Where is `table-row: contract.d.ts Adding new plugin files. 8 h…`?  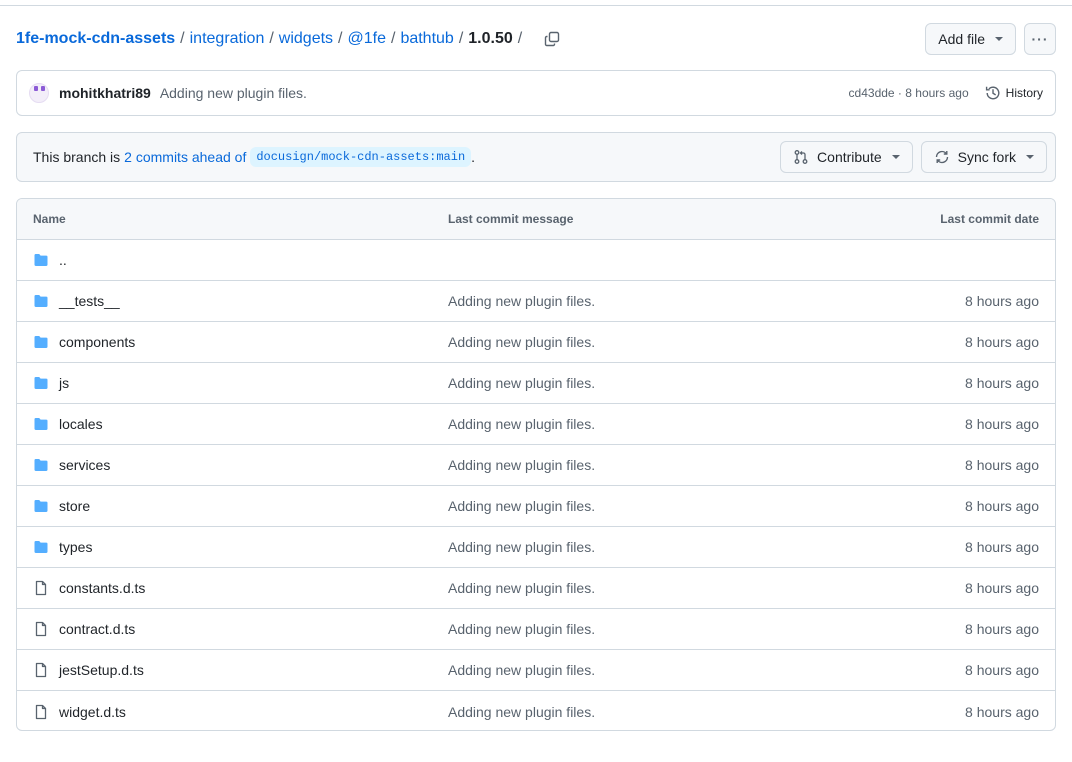
table-row: contract.d.ts Adding new plugin files. 8 h… is located at coordinates (536, 629).